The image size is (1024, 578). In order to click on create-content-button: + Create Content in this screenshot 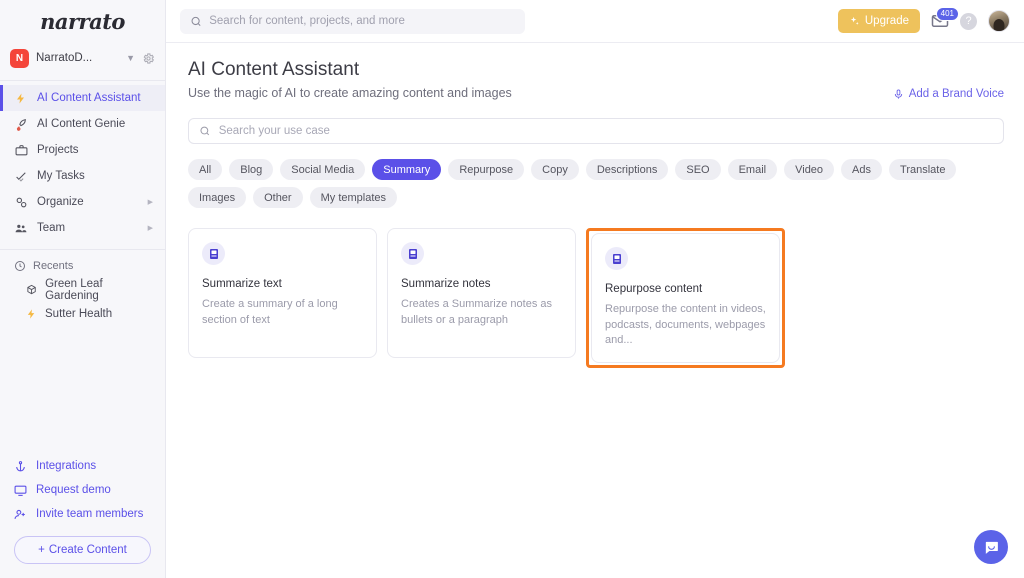, I will do `click(82, 550)`.